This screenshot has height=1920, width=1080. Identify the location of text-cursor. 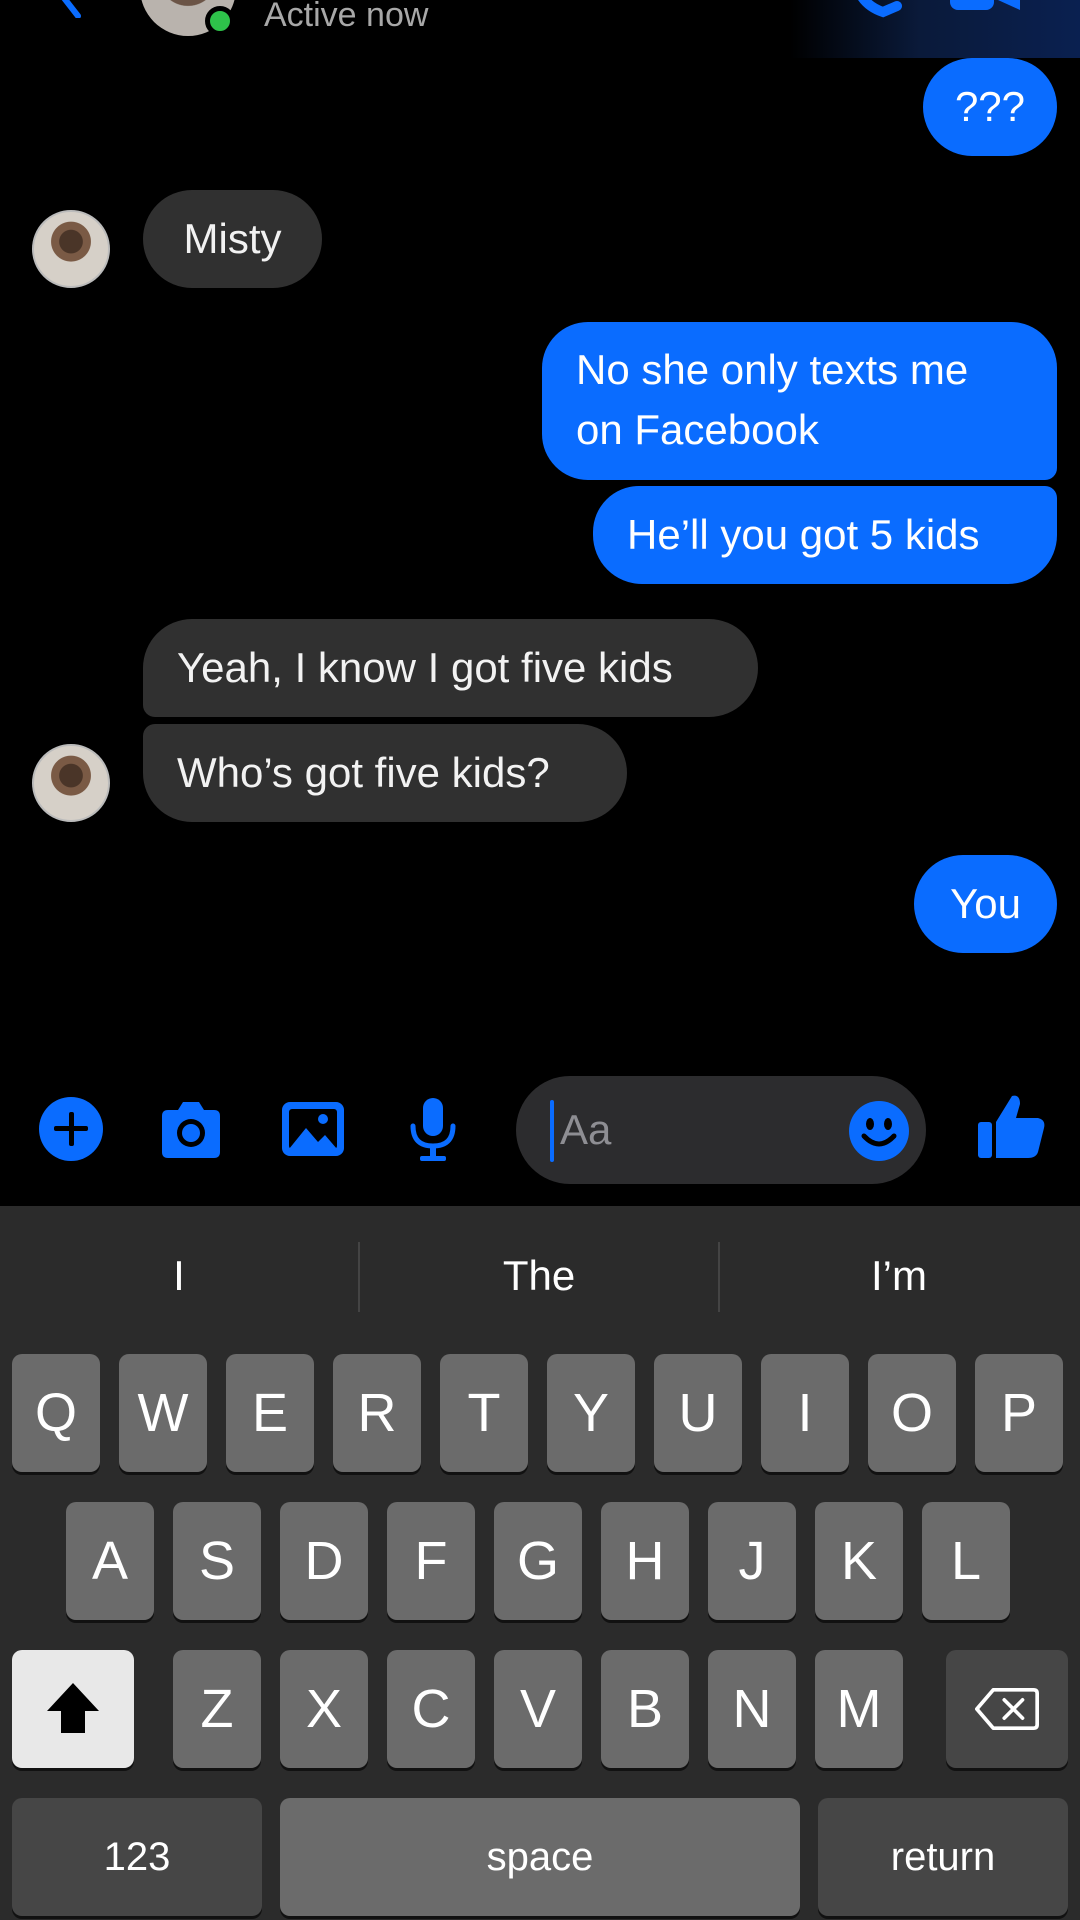
(552, 1131).